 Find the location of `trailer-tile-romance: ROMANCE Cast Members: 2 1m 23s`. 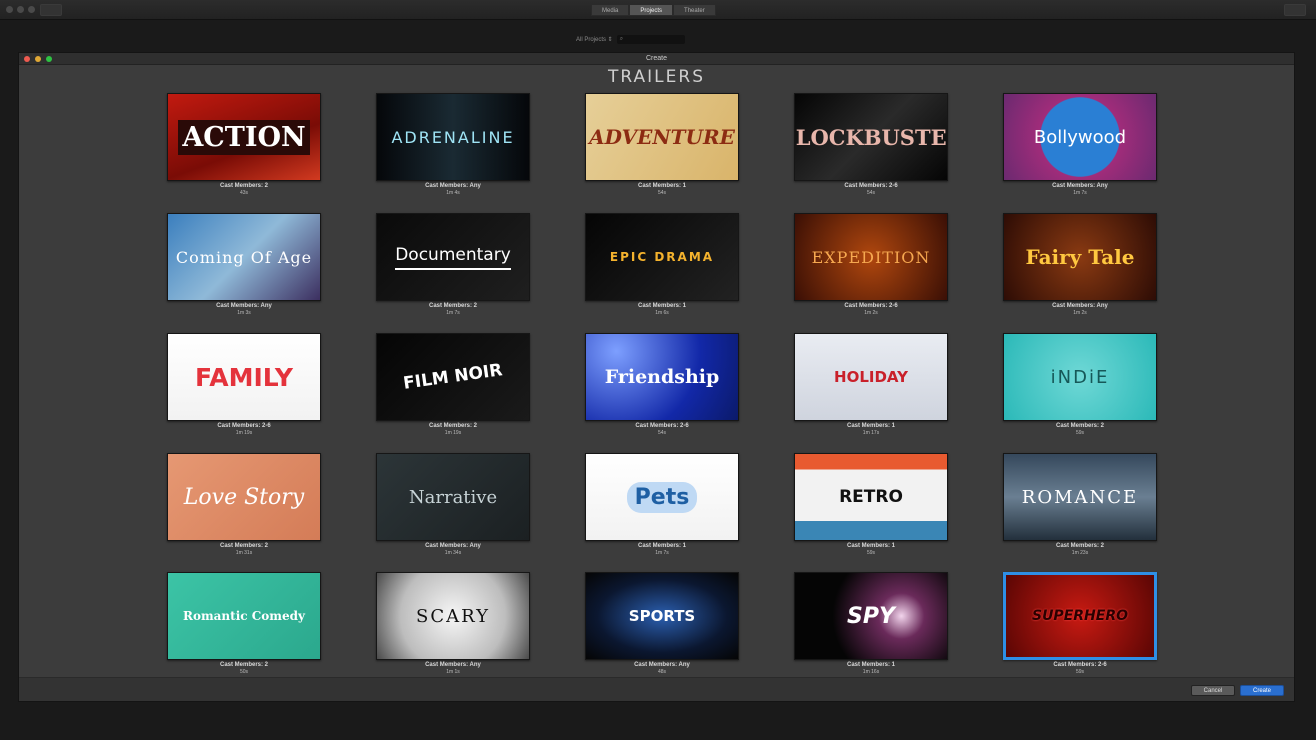

trailer-tile-romance: ROMANCE Cast Members: 2 1m 23s is located at coordinates (1080, 507).